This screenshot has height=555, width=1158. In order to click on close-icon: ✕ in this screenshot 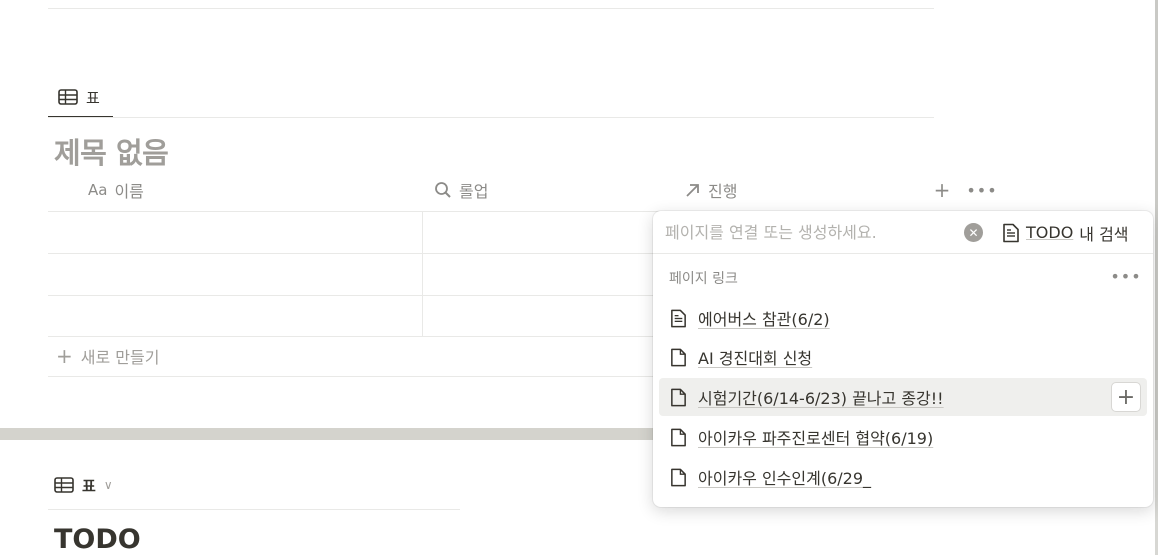, I will do `click(973, 232)`.